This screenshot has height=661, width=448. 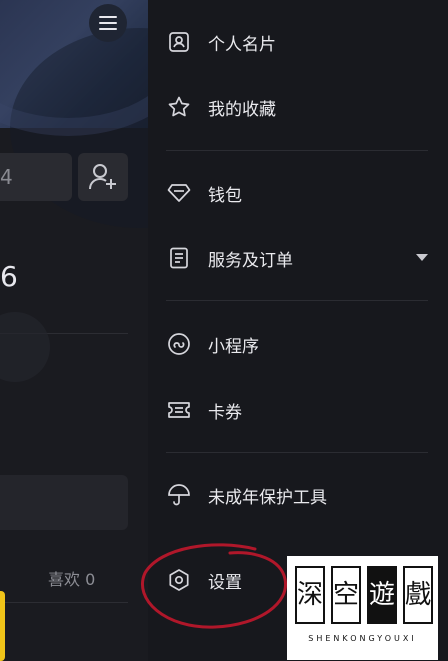 I want to click on drawer-item-coupons: 卡券, so click(x=204, y=410).